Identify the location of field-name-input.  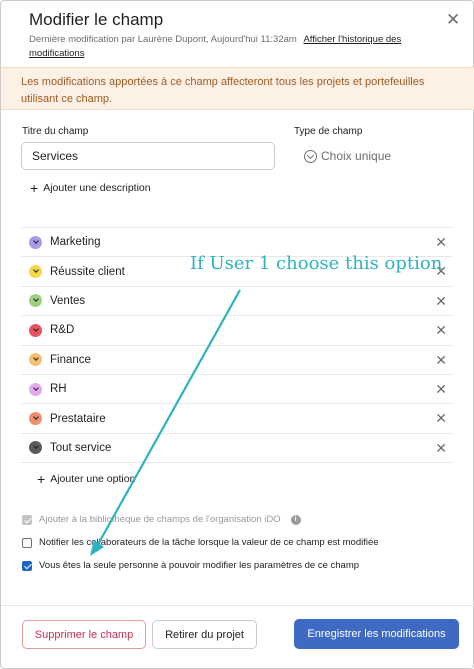
(148, 156).